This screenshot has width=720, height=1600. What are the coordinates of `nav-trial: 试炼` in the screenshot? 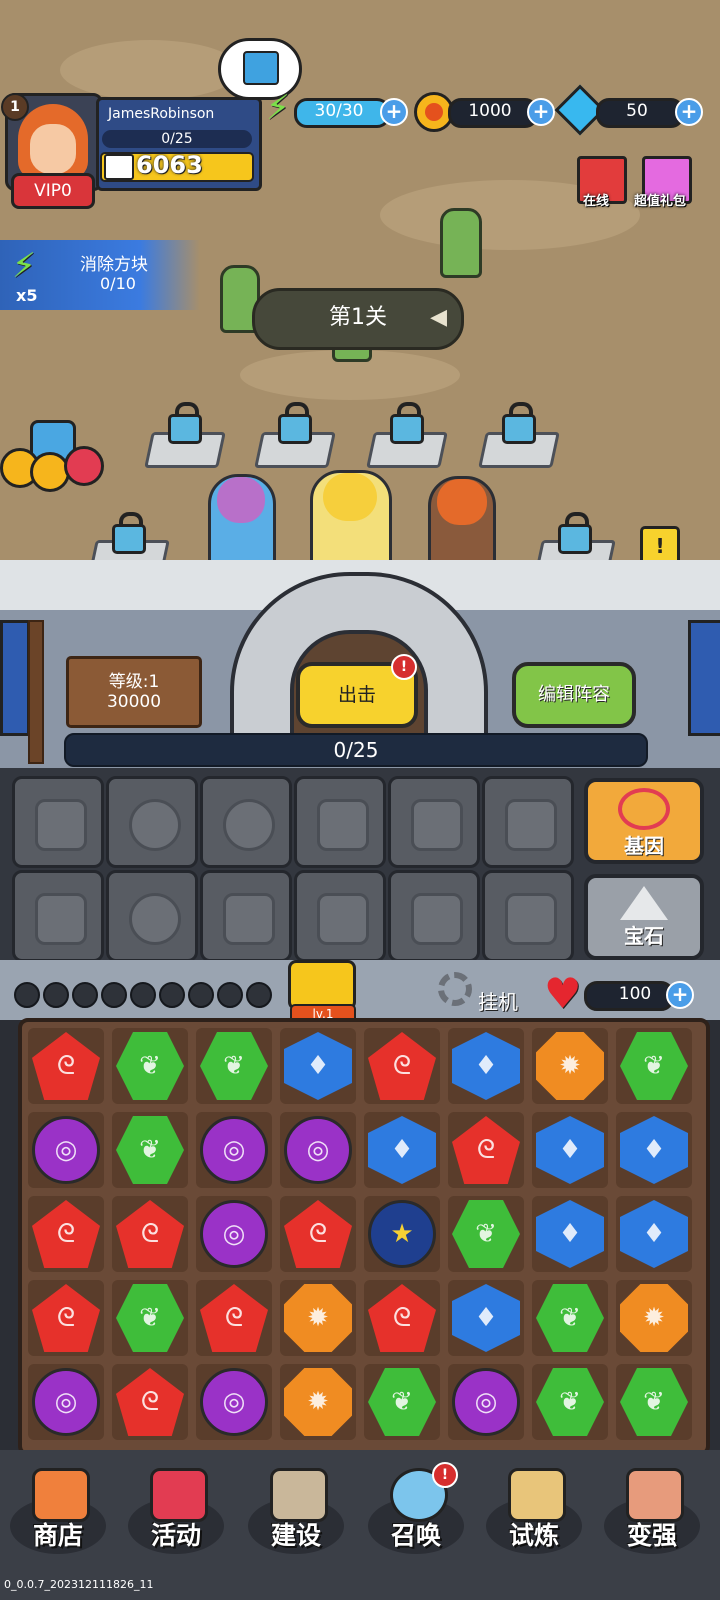 It's located at (534, 1506).